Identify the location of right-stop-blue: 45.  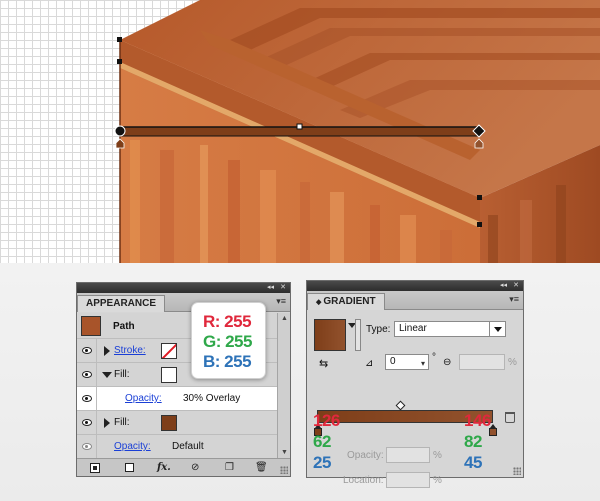
(473, 462).